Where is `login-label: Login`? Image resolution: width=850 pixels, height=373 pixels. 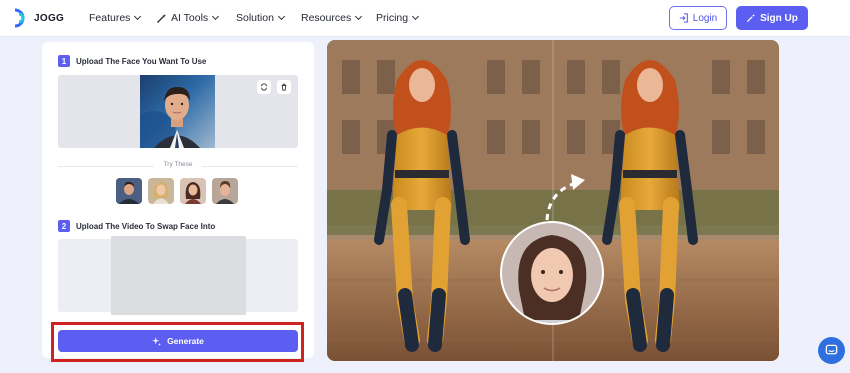 login-label: Login is located at coordinates (705, 18).